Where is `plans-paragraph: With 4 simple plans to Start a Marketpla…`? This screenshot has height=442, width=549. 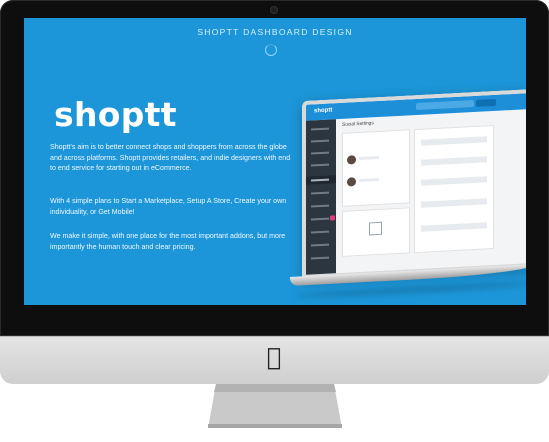
plans-paragraph: With 4 simple plans to Start a Marketpla… is located at coordinates (168, 206).